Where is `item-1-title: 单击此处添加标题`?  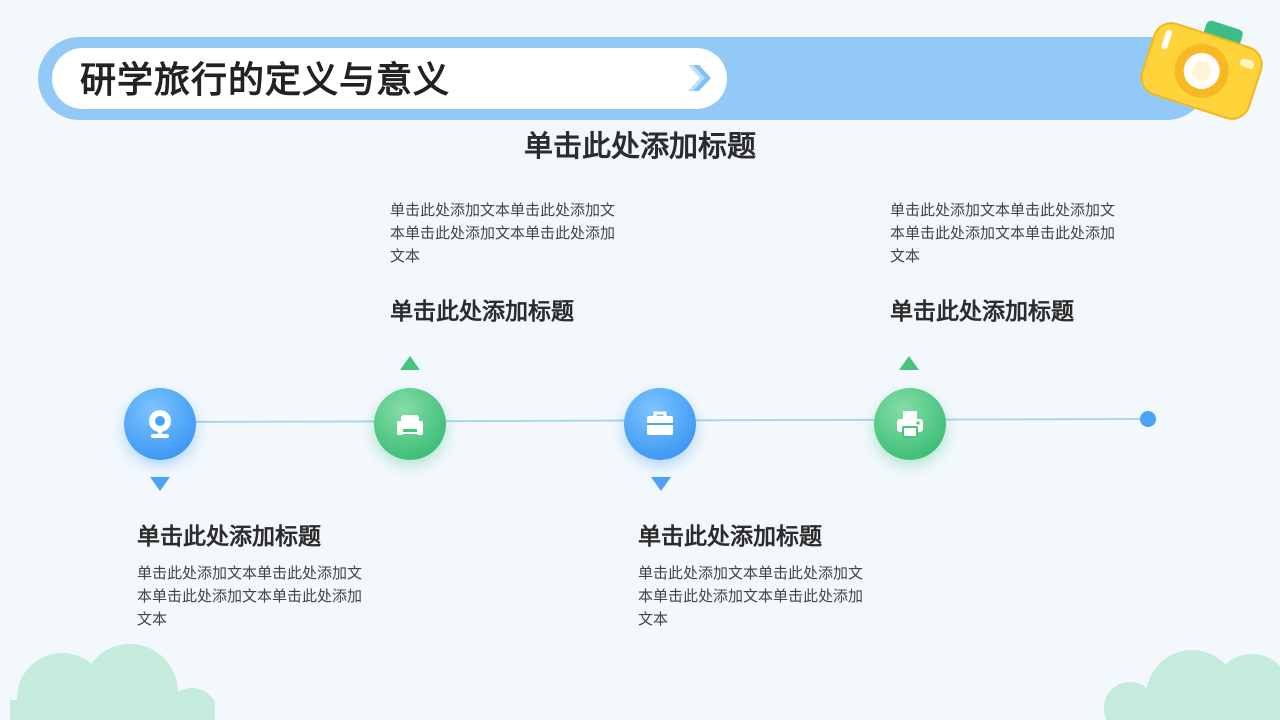 item-1-title: 单击此处添加标题 is located at coordinates (229, 537).